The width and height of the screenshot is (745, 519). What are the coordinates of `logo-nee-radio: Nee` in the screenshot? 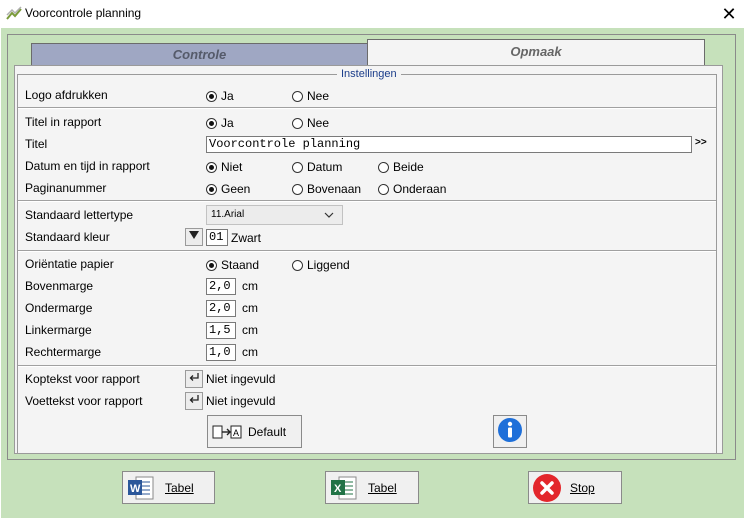 It's located at (310, 96).